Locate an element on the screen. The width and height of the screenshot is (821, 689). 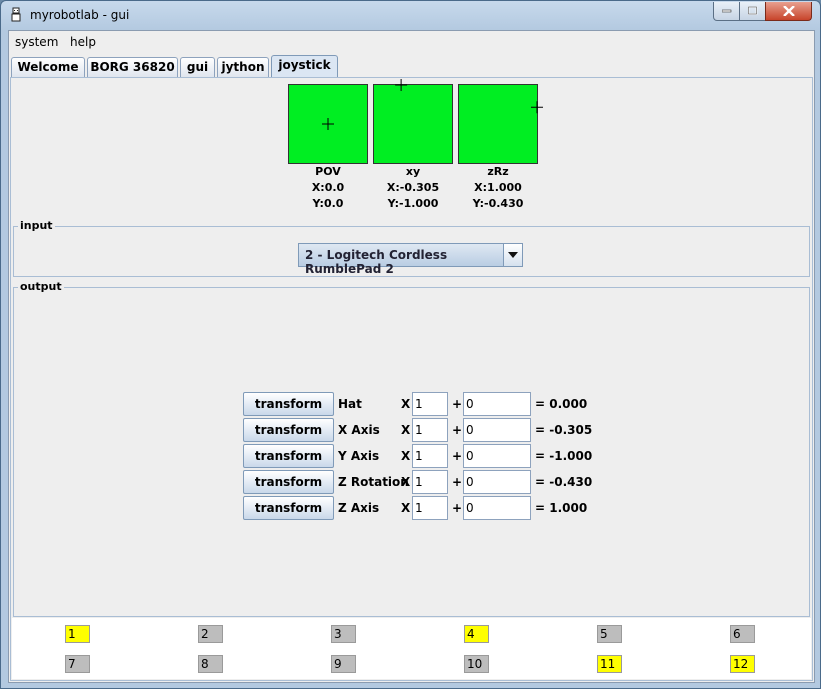
axis-label: Y Axis is located at coordinates (359, 456).